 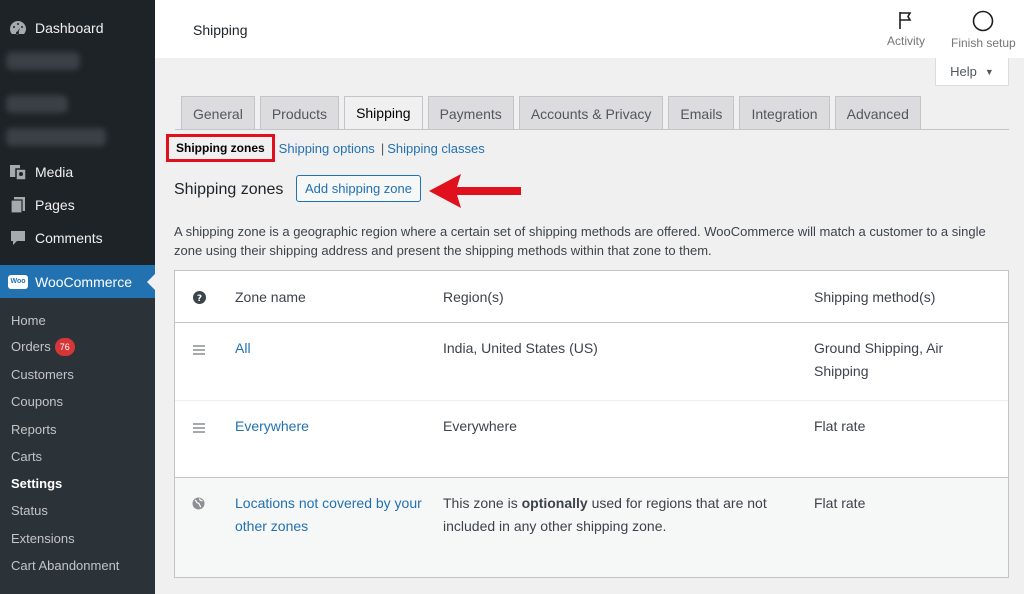 I want to click on table-header-row: ? Zone name Region(s) Shipping method(s), so click(x=591, y=297).